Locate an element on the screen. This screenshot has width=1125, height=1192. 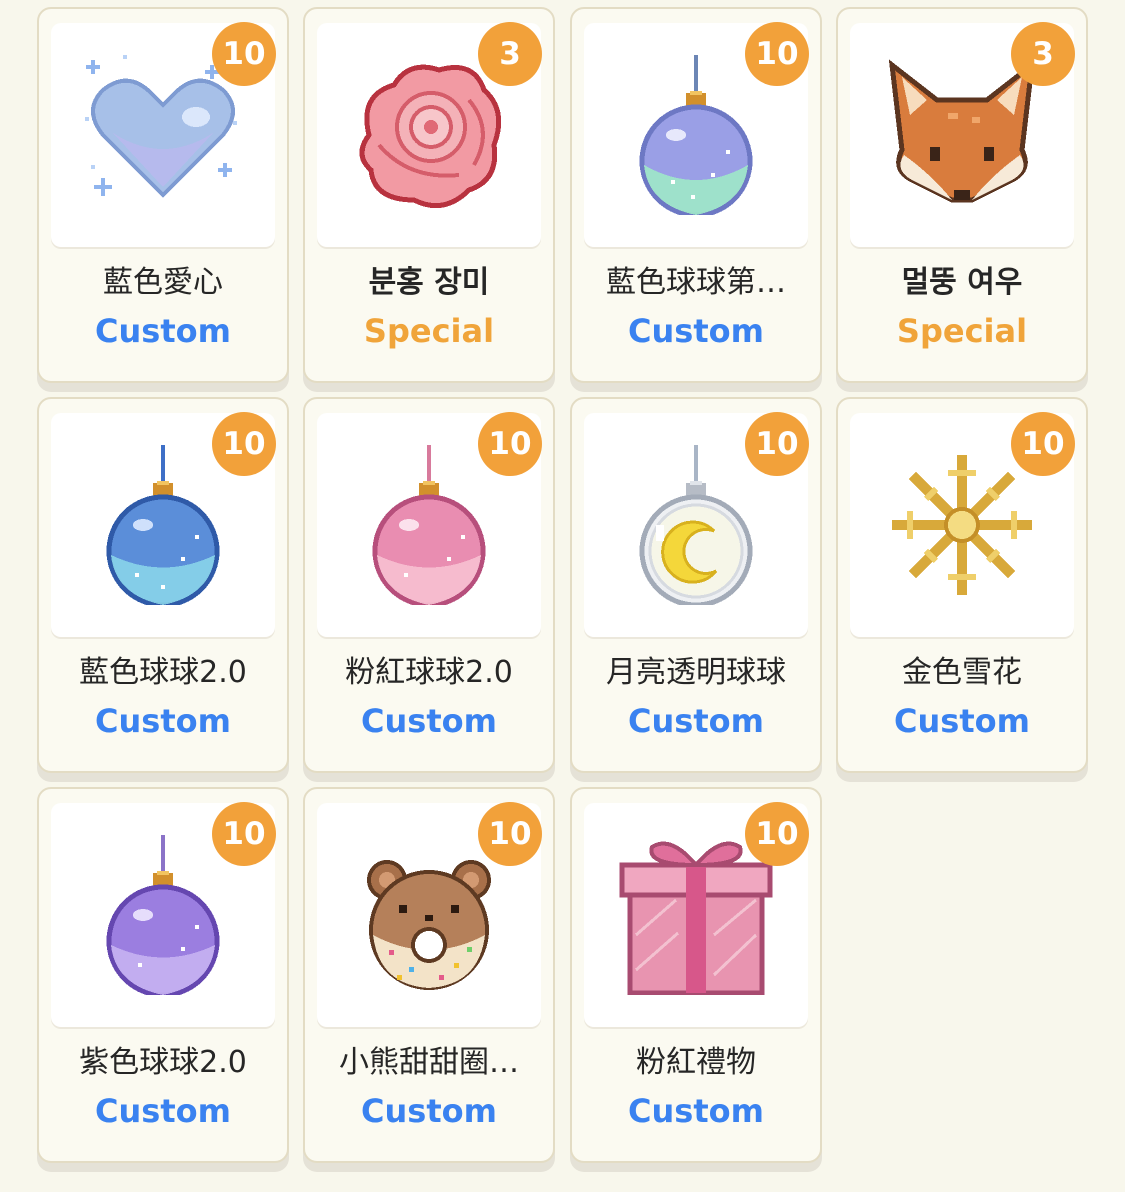
item-name: 月亮透明球球 is located at coordinates (696, 672).